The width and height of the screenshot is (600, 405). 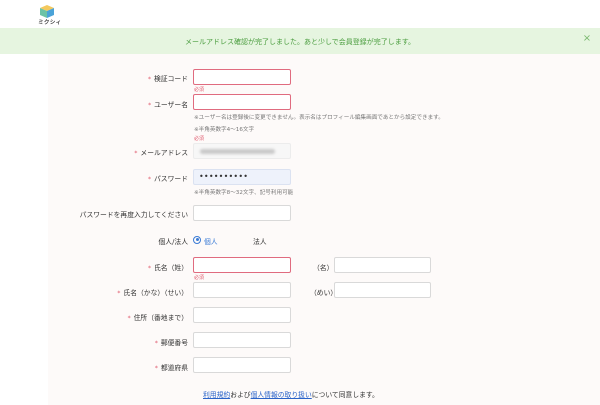 What do you see at coordinates (242, 213) in the screenshot?
I see `password-confirm-input` at bounding box center [242, 213].